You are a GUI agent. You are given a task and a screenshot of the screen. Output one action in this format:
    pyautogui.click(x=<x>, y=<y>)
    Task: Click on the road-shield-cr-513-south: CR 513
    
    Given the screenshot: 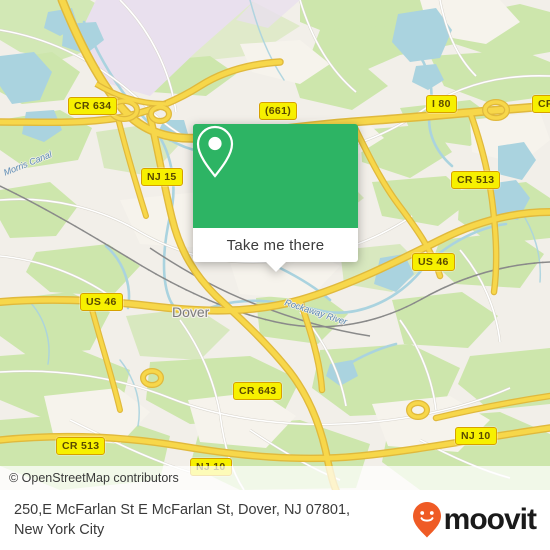 What is the action you would take?
    pyautogui.click(x=81, y=446)
    